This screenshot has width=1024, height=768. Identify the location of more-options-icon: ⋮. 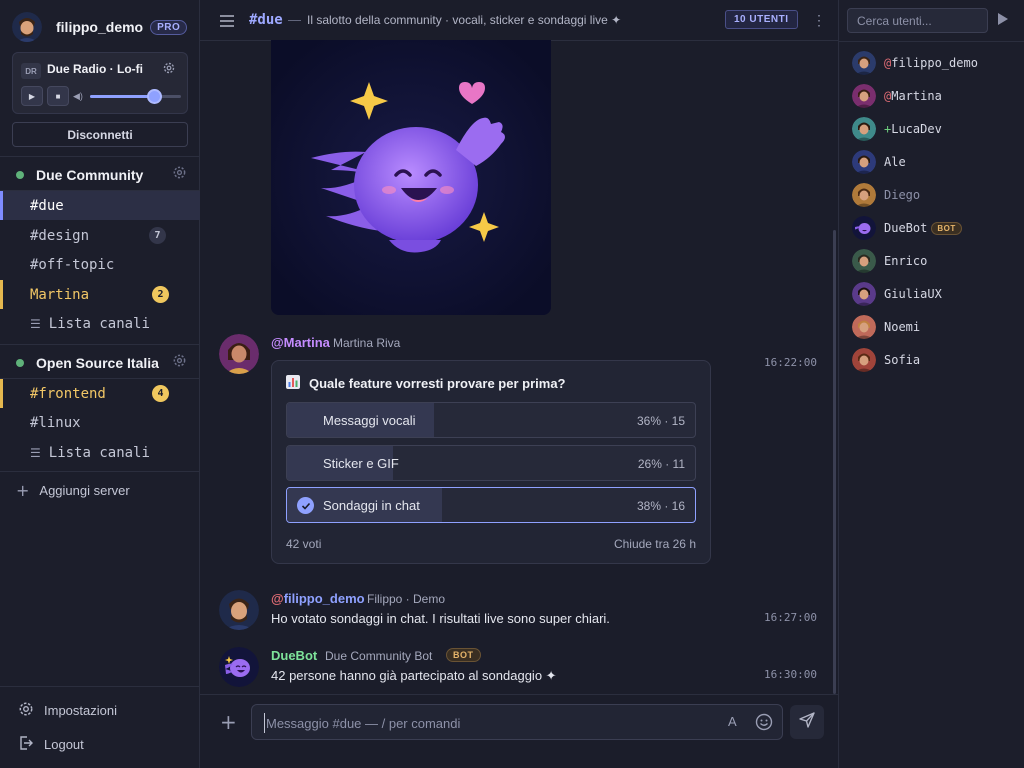
(819, 20).